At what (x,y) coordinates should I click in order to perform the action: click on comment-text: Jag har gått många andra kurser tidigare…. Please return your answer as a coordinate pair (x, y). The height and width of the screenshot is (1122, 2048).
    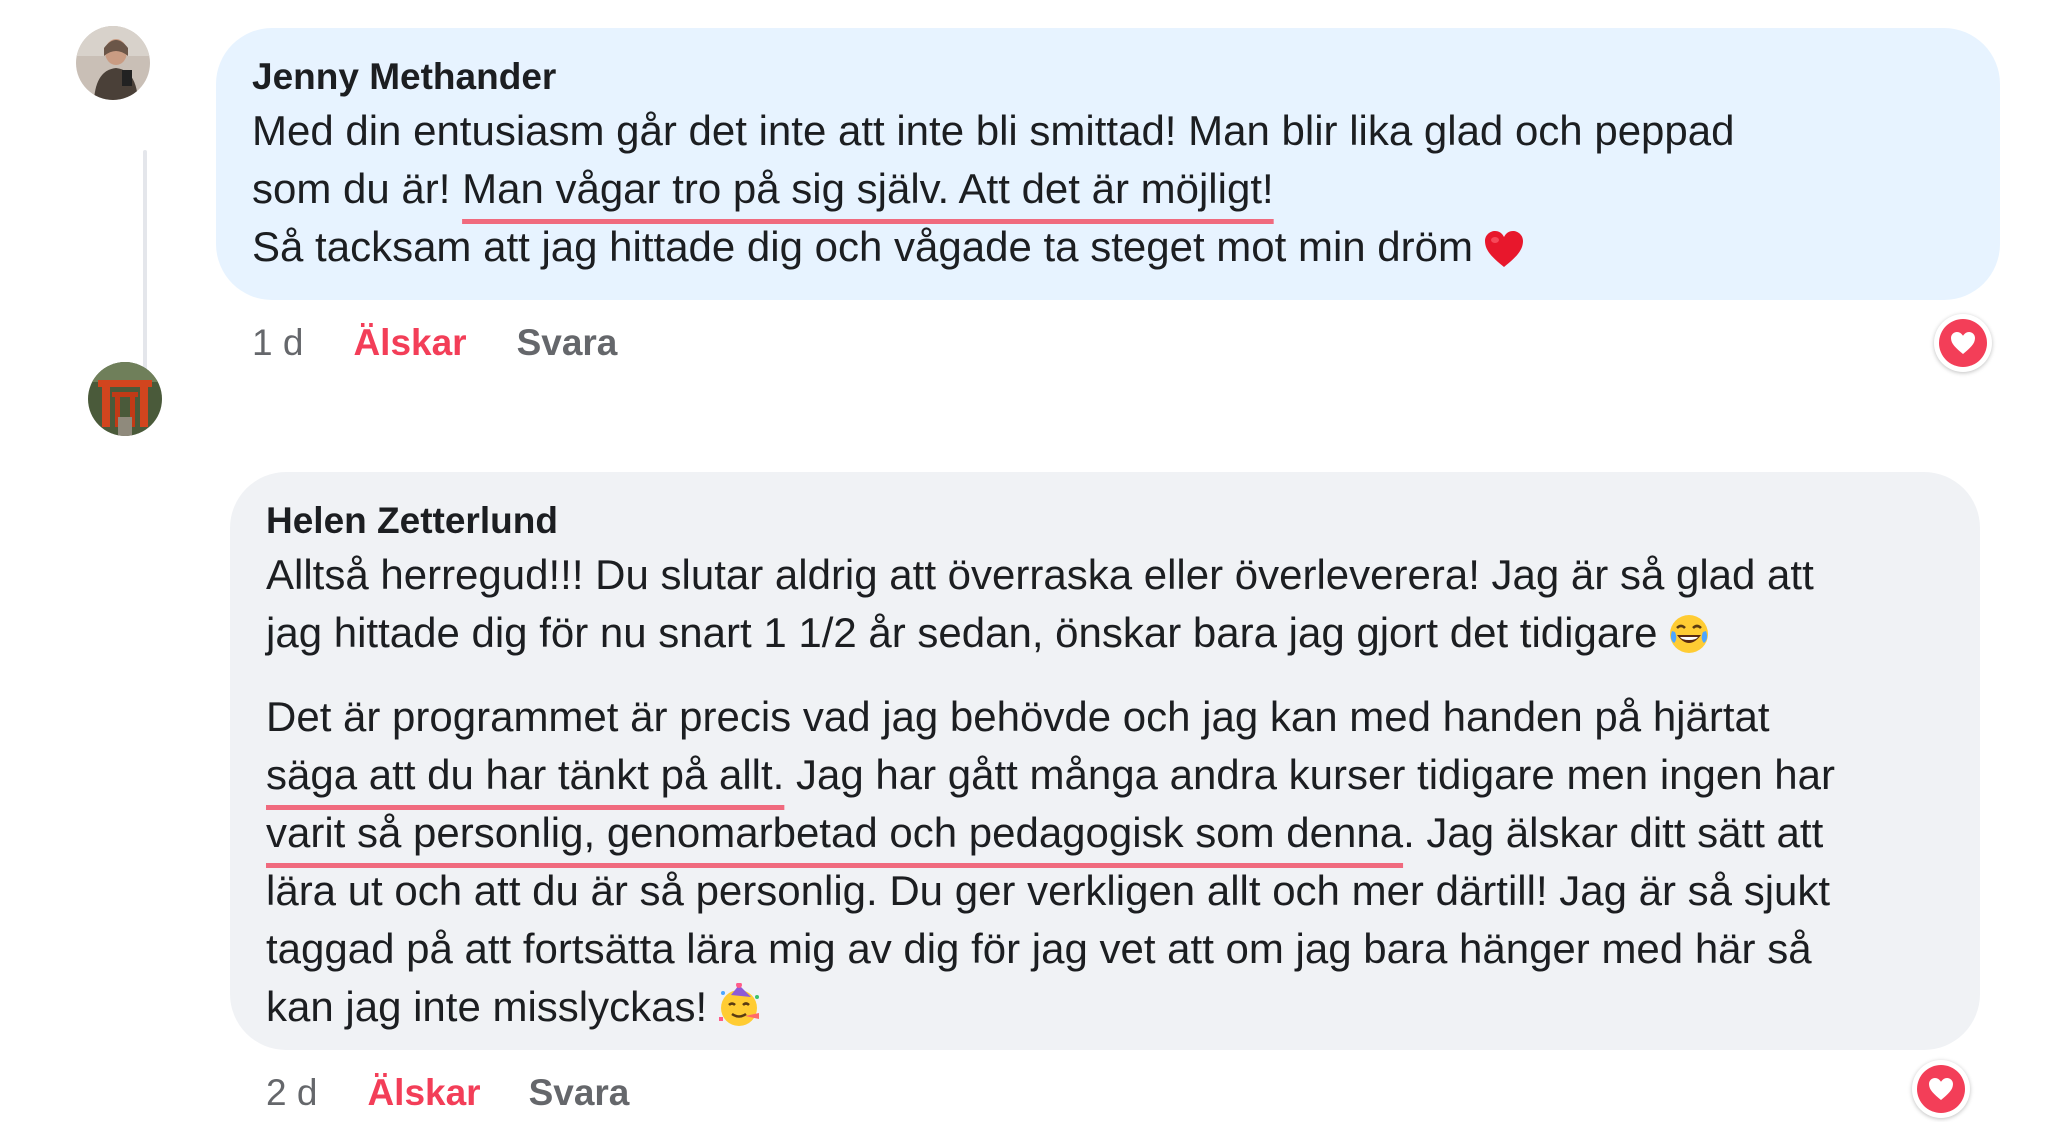
    Looking at the image, I should click on (1309, 774).